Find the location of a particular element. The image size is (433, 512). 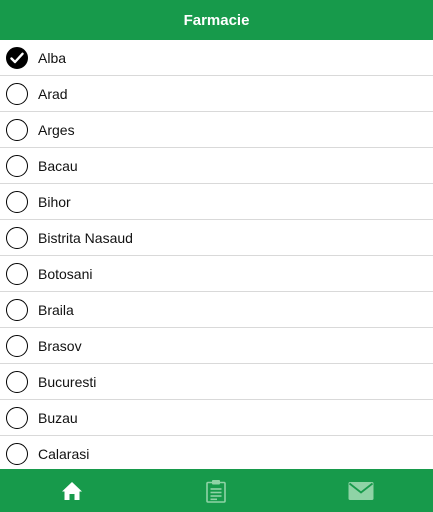

list-item: Calarasi is located at coordinates (216, 454).